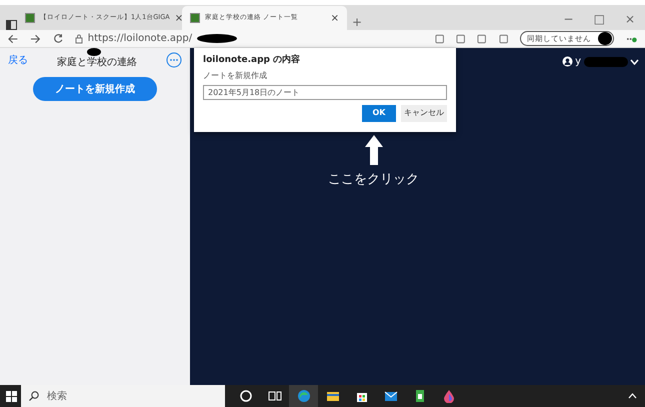 The width and height of the screenshot is (645, 407). What do you see at coordinates (629, 19) in the screenshot?
I see `window-control-button: ×` at bounding box center [629, 19].